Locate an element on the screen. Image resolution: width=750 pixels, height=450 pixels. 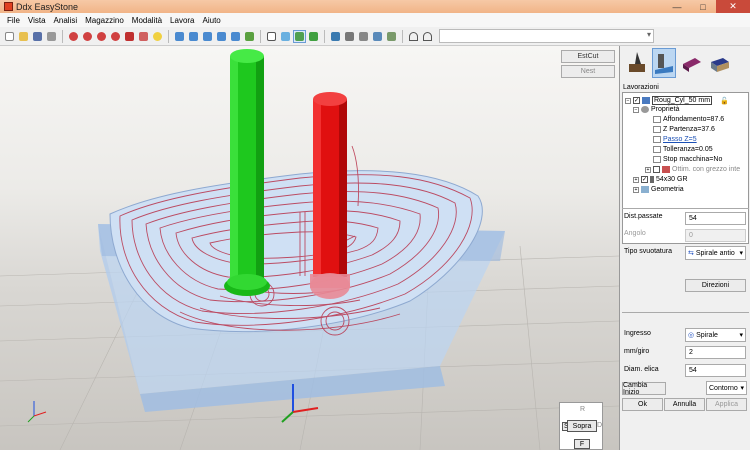
app-icon is located at coordinates (8, 6).